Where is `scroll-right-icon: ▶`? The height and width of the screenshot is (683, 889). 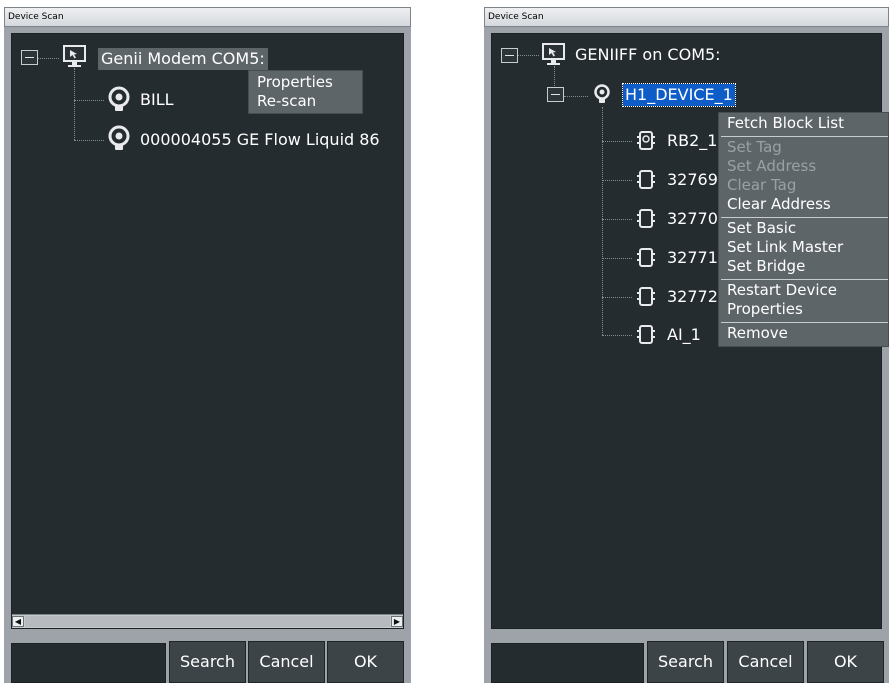 scroll-right-icon: ▶ is located at coordinates (397, 621).